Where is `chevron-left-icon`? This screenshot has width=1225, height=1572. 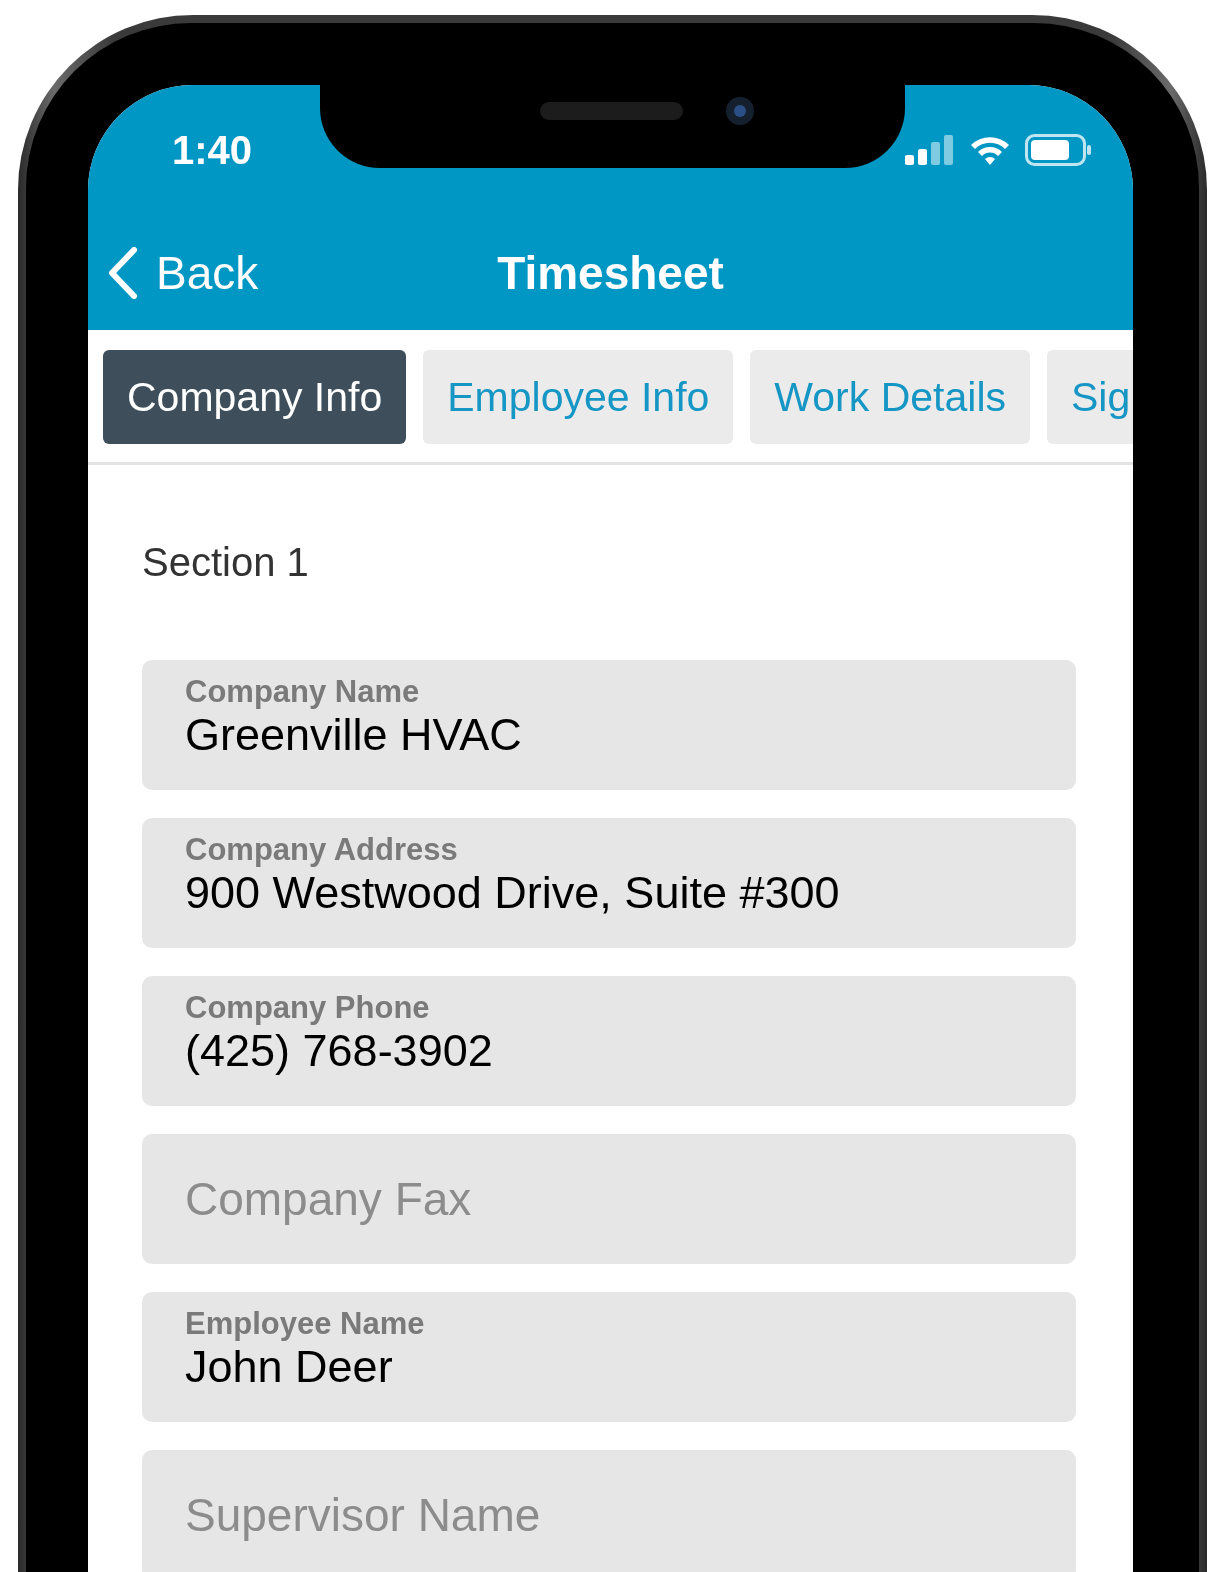 chevron-left-icon is located at coordinates (123, 272).